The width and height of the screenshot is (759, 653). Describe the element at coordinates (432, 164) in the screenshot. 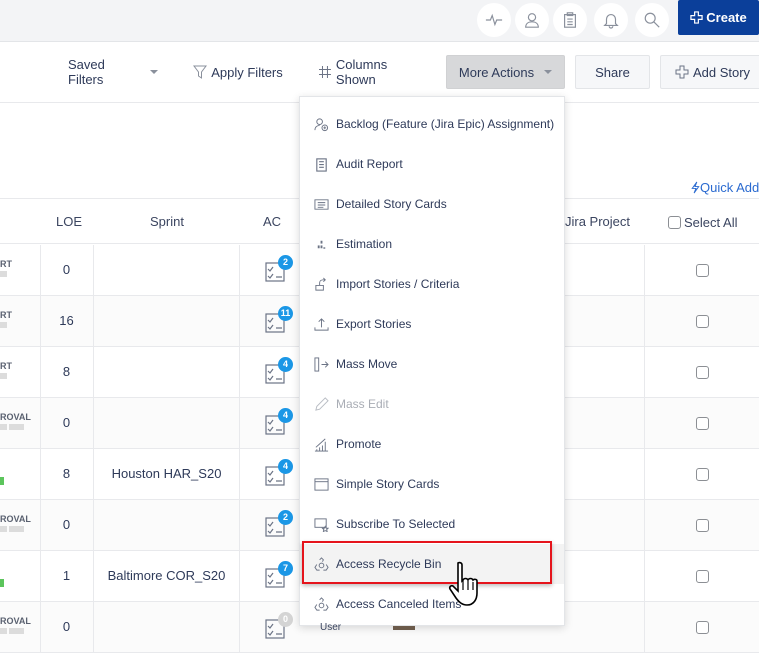

I see `menu-item-audit-report: Audit Report` at that location.